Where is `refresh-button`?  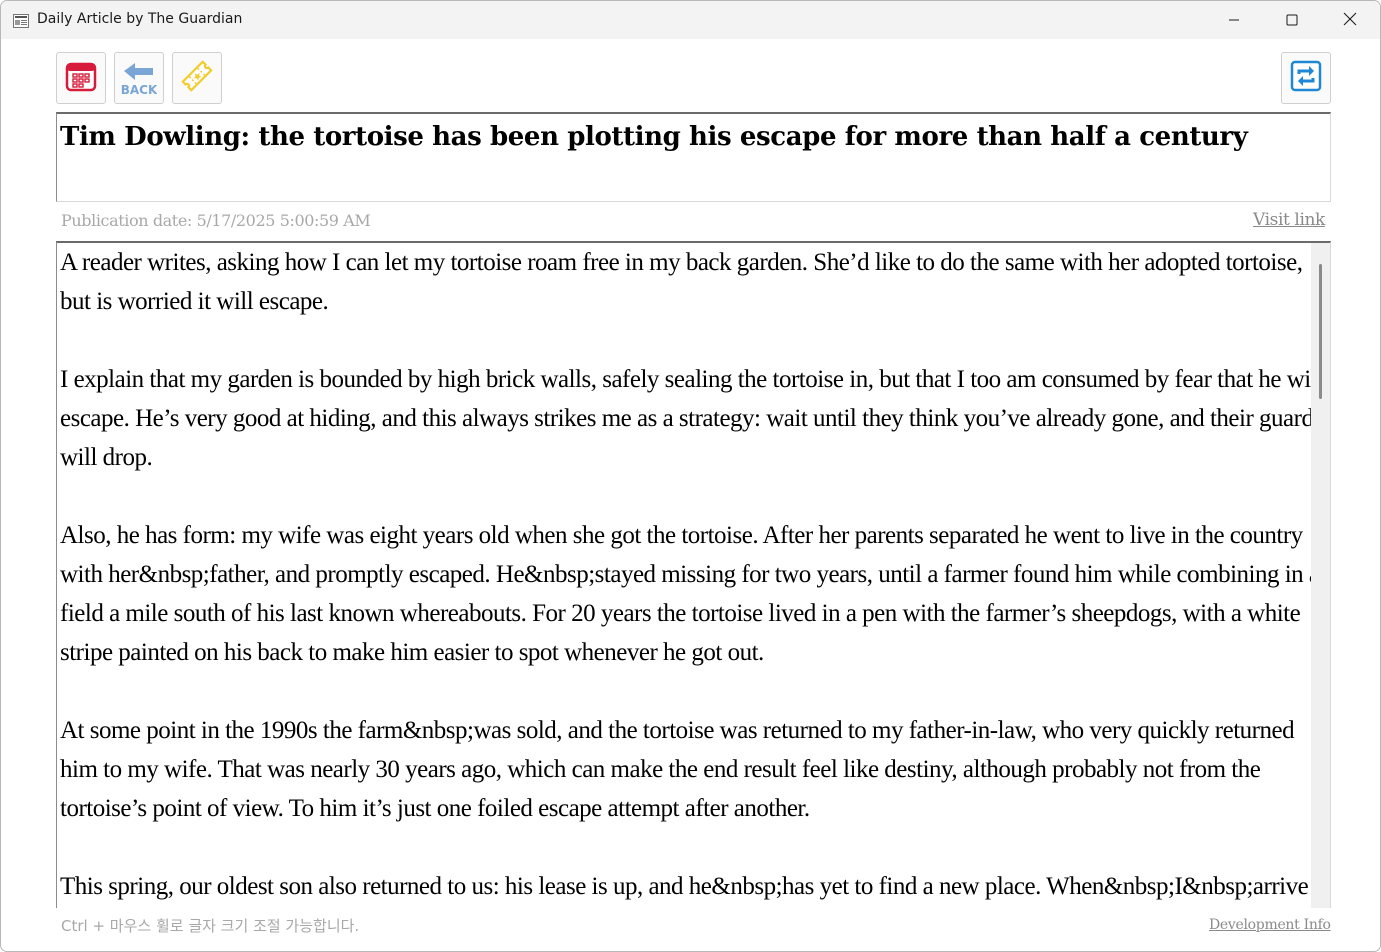 refresh-button is located at coordinates (1306, 78).